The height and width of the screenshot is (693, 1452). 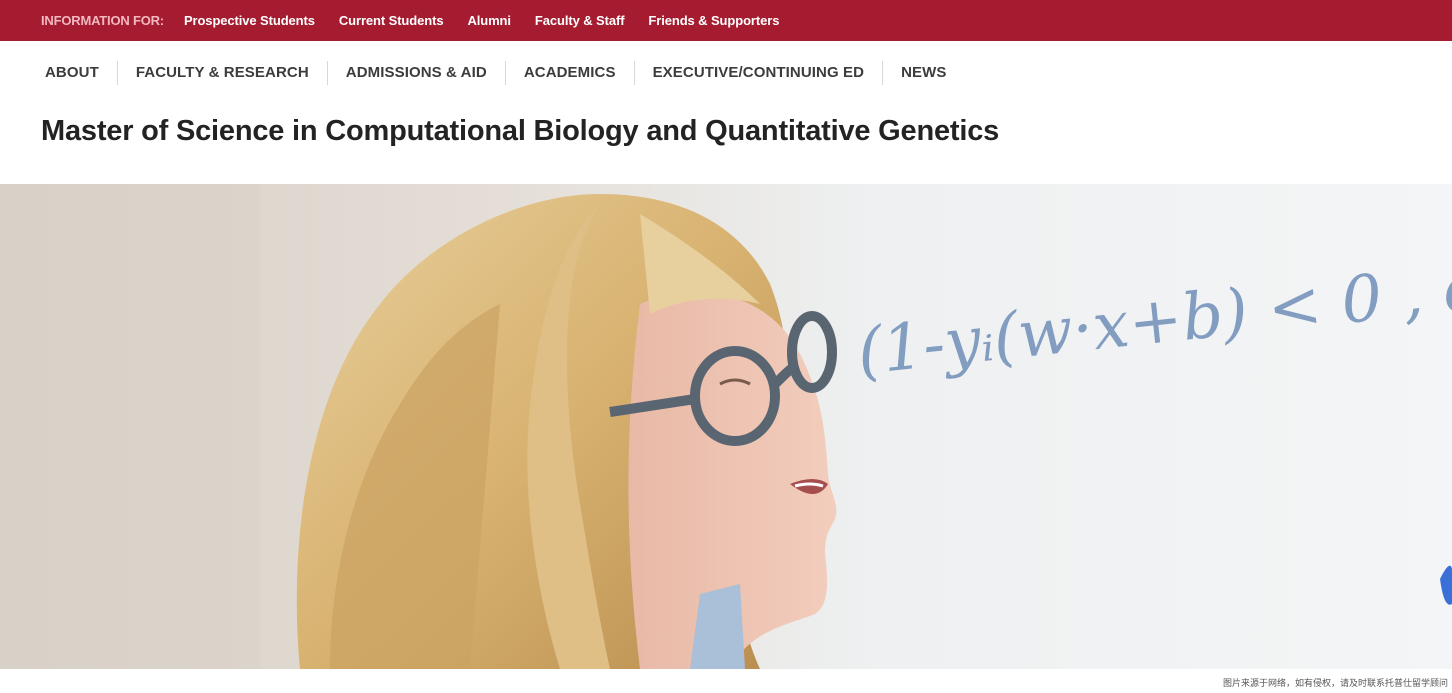 What do you see at coordinates (489, 20) in the screenshot?
I see `audience-link-alumni: Alumni` at bounding box center [489, 20].